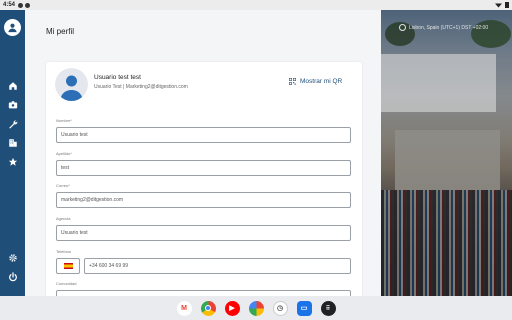 This screenshot has height=320, width=512. Describe the element at coordinates (280, 308) in the screenshot. I see `clock-app-icon: ◷` at that location.